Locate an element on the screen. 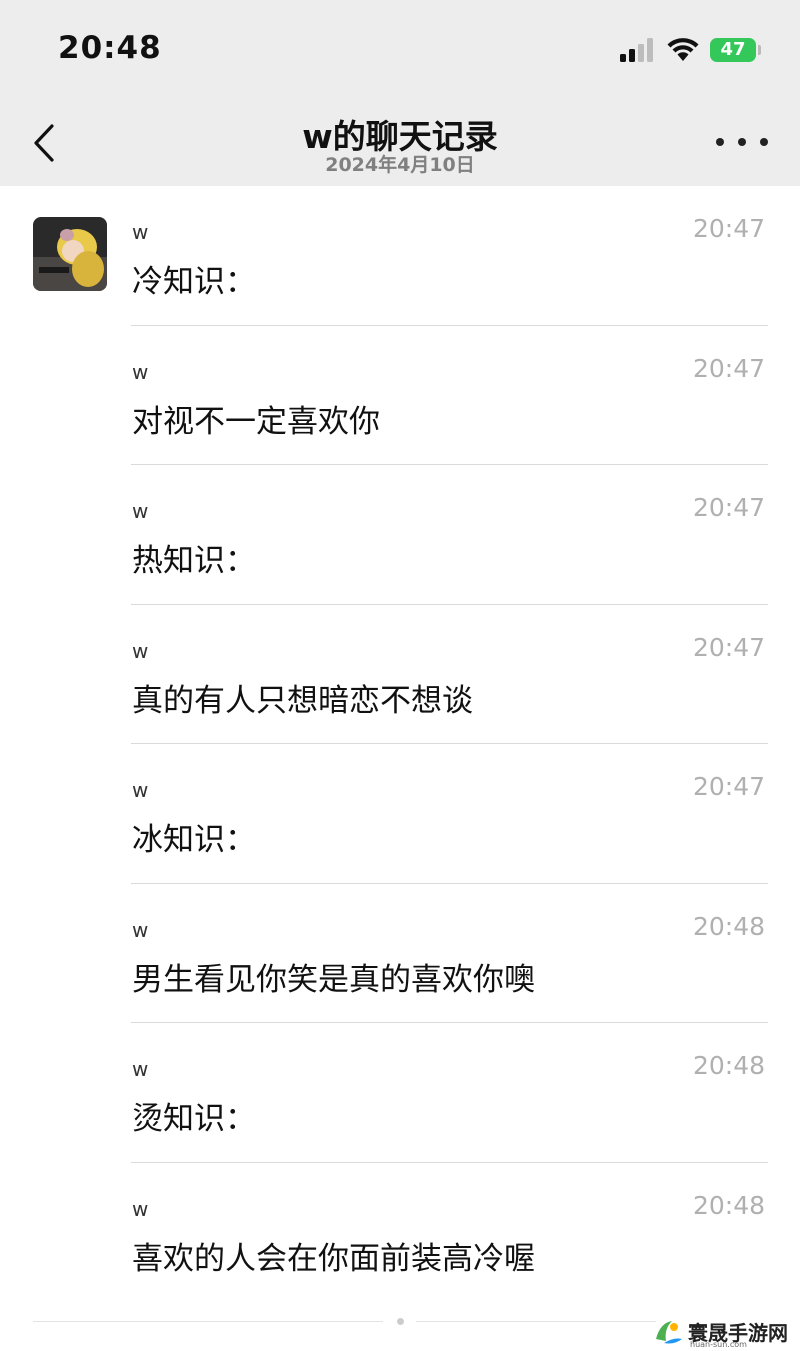 The height and width of the screenshot is (1351, 800). battery-level: 47 is located at coordinates (733, 49).